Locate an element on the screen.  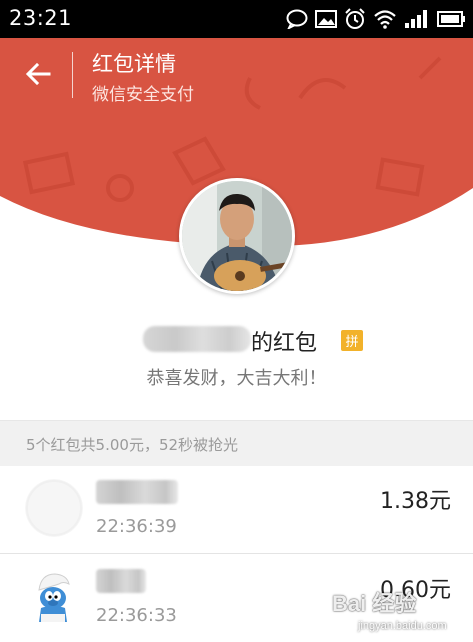
watermark-url: jingyan.baidu.com is located at coordinates (402, 626).